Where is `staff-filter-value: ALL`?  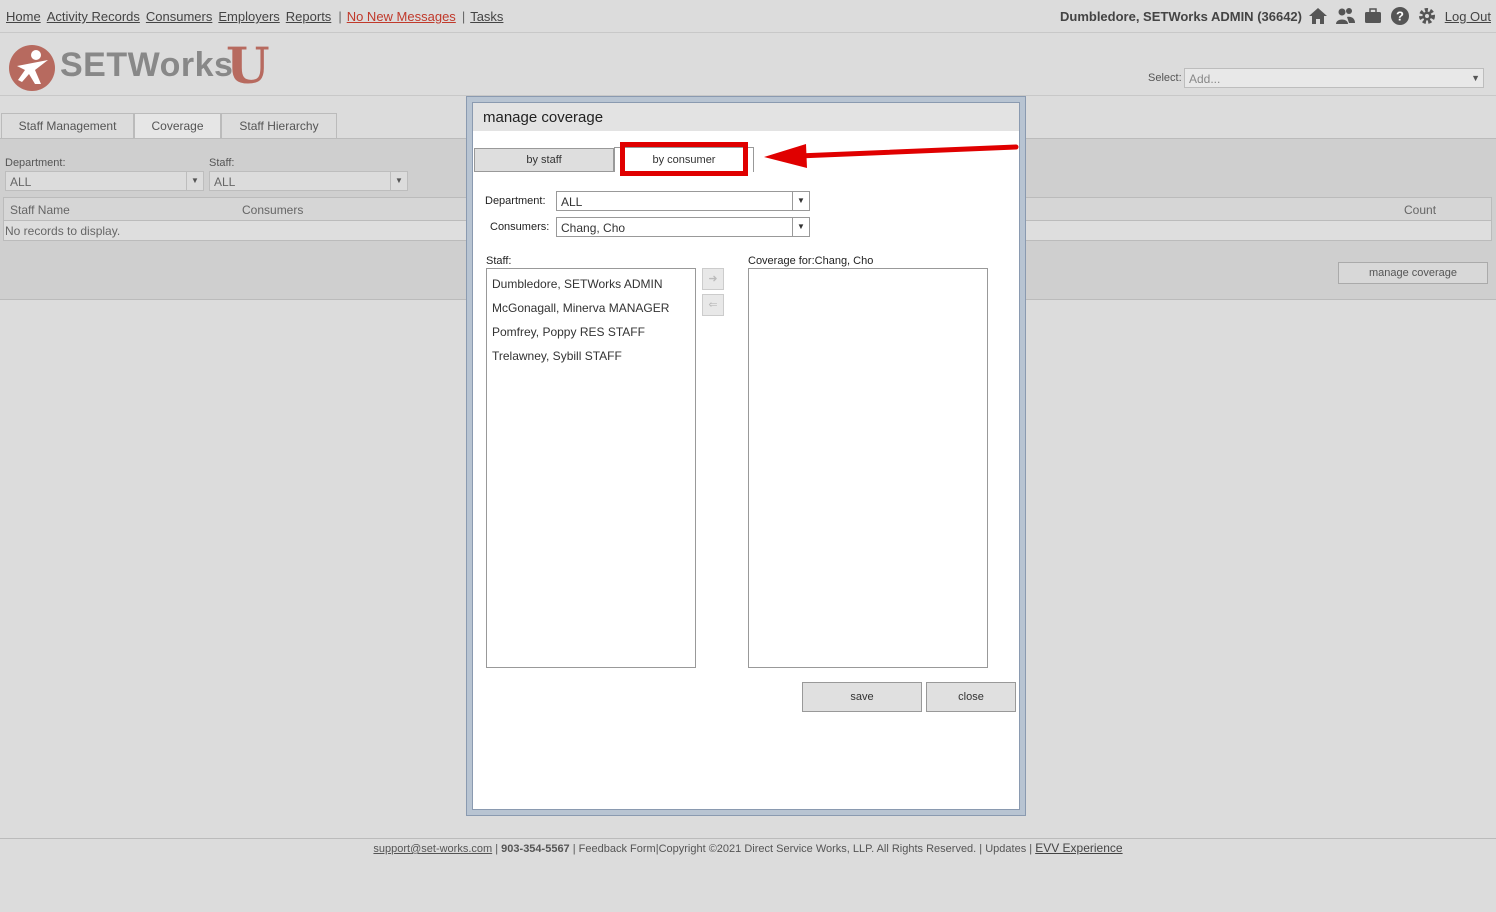
staff-filter-value: ALL is located at coordinates (225, 182).